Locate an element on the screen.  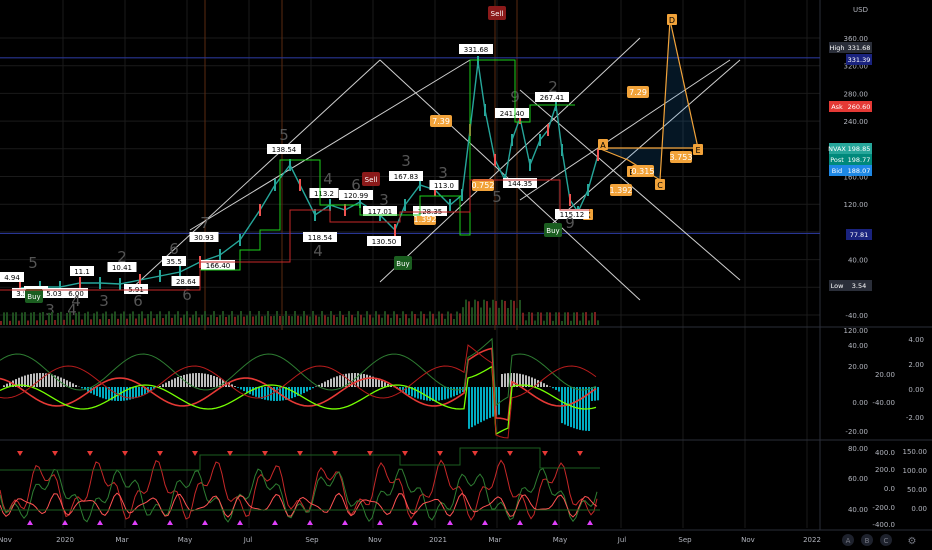
control-button: C is located at coordinates (886, 541).